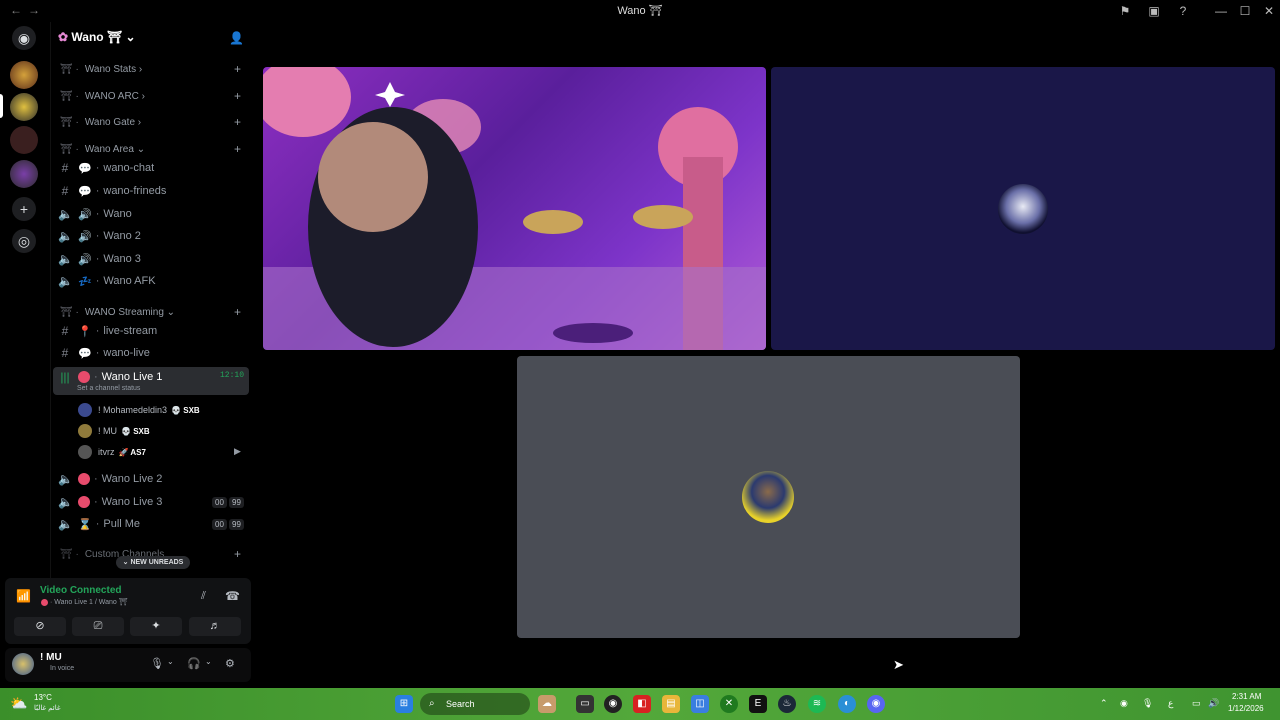  What do you see at coordinates (106, 168) in the screenshot?
I see `channel-wano-chat: # 💬 · wano-chat` at bounding box center [106, 168].